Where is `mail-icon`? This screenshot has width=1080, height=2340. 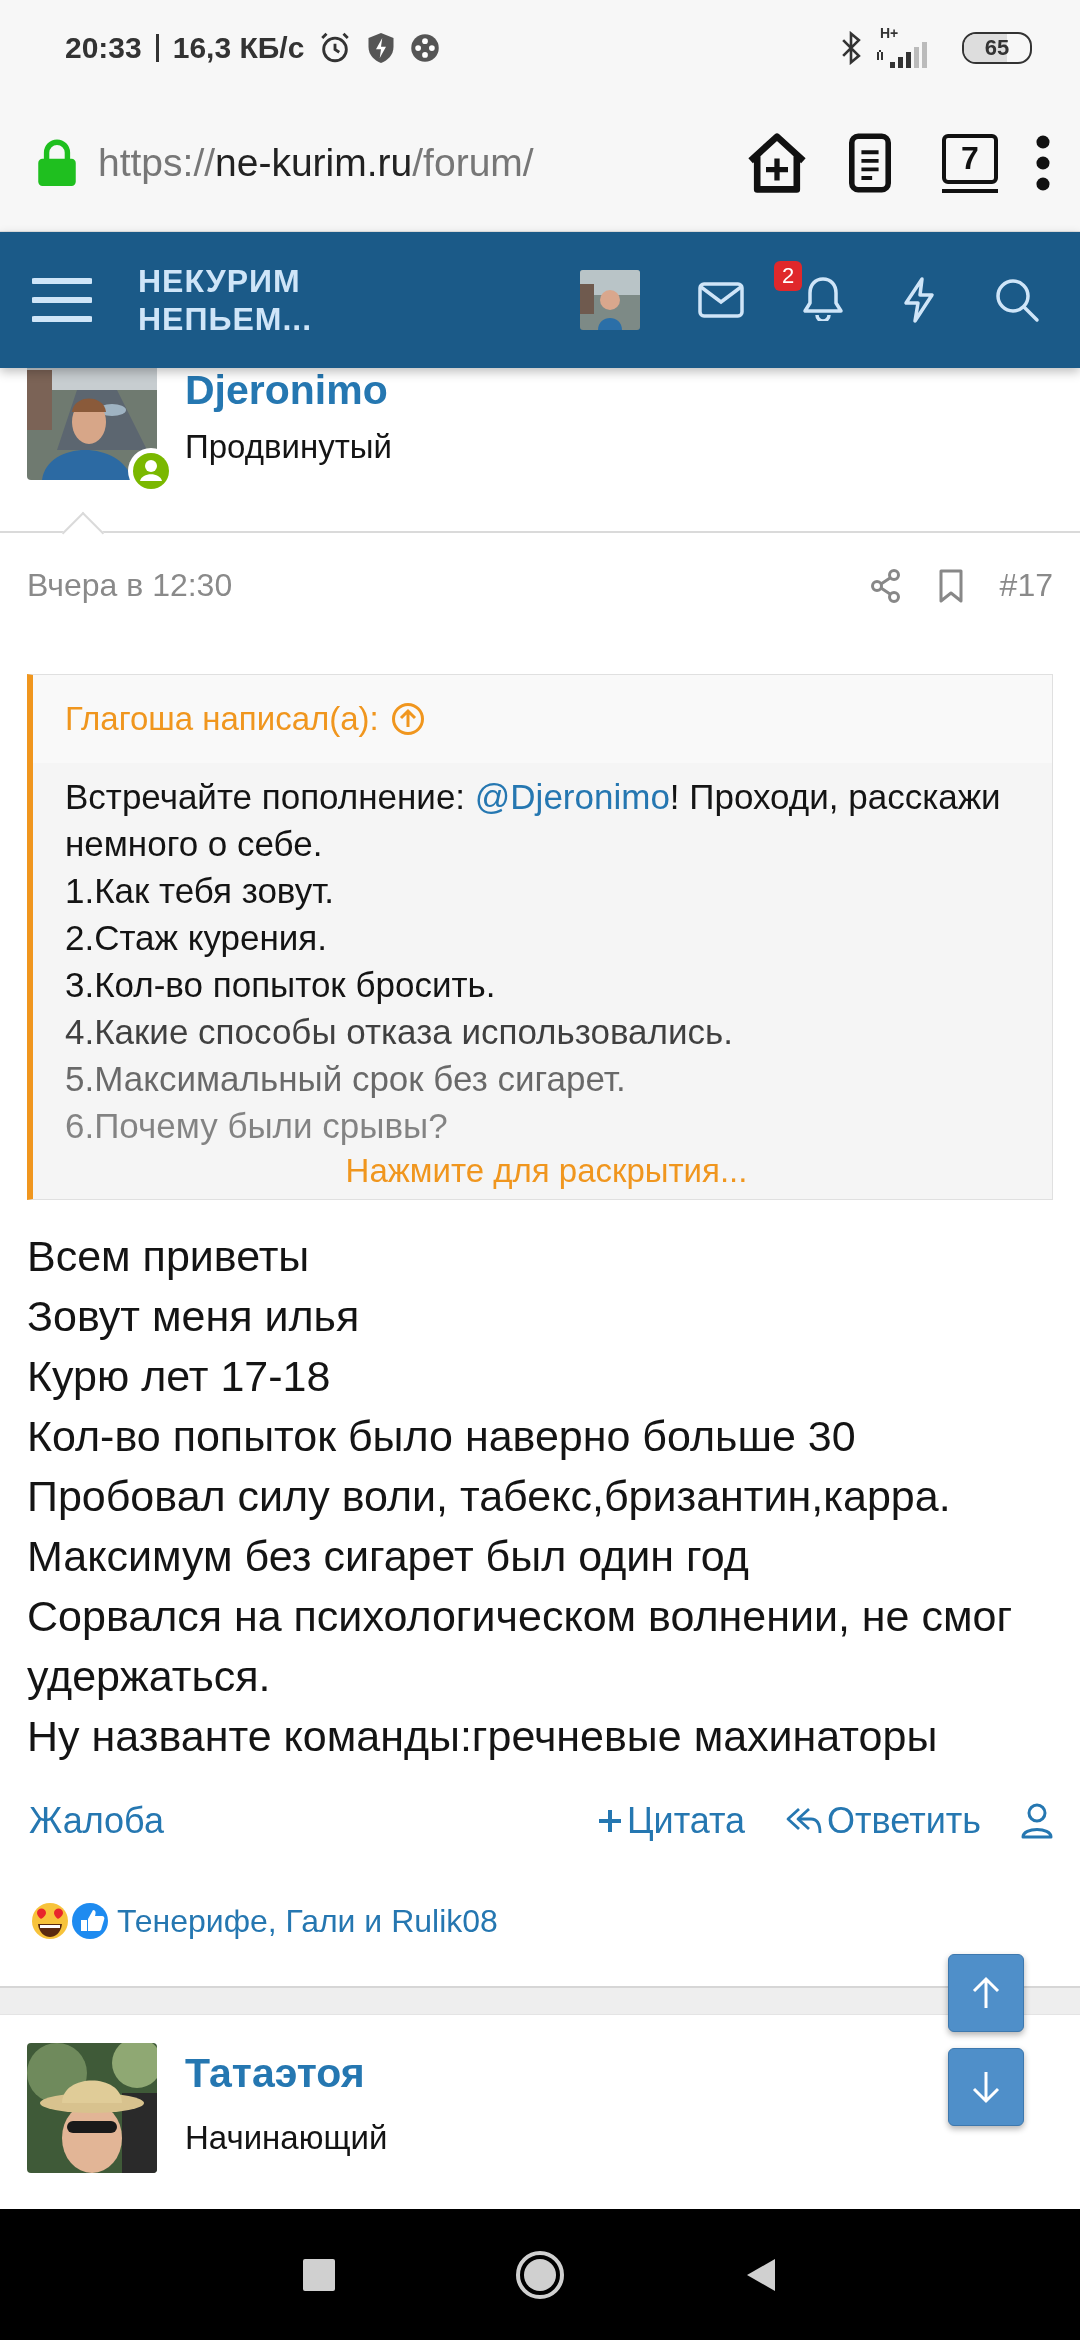 mail-icon is located at coordinates (721, 300).